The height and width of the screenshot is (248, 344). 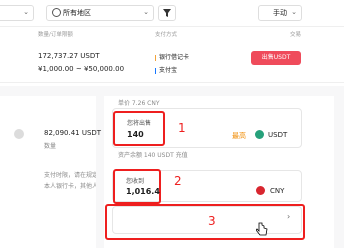 I want to click on annotation-number-1: 1, so click(x=182, y=128).